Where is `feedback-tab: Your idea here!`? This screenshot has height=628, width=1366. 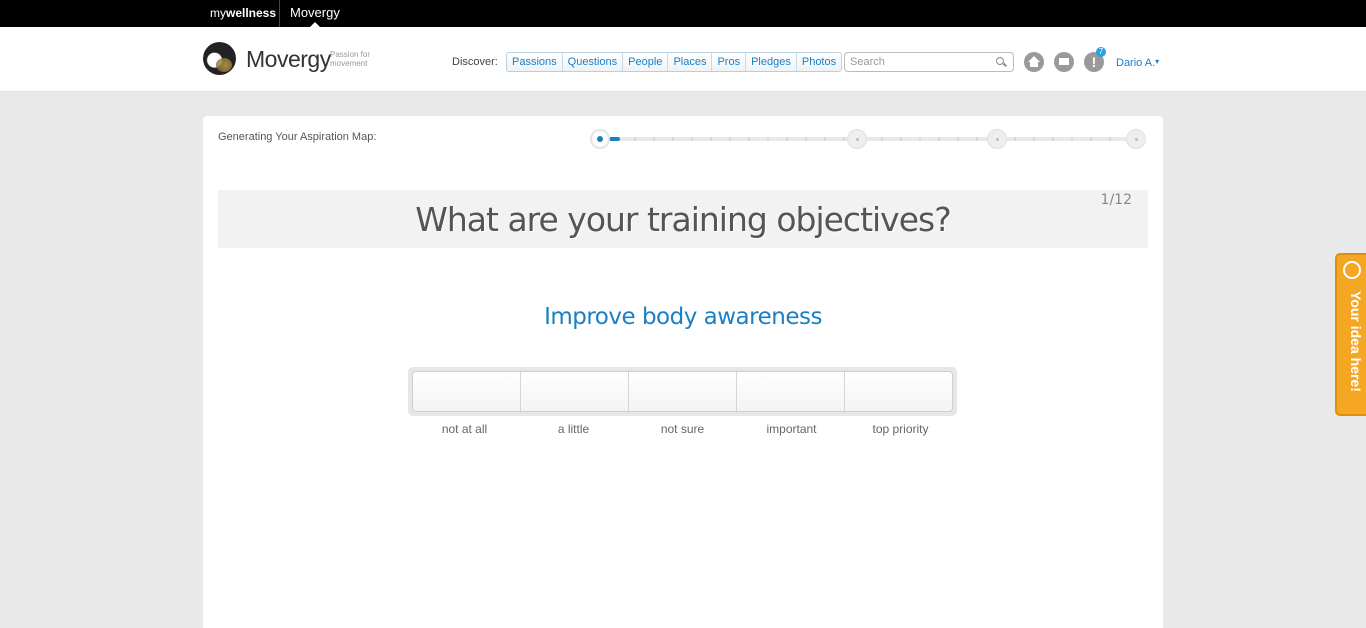
feedback-tab: Your idea here! is located at coordinates (1350, 334).